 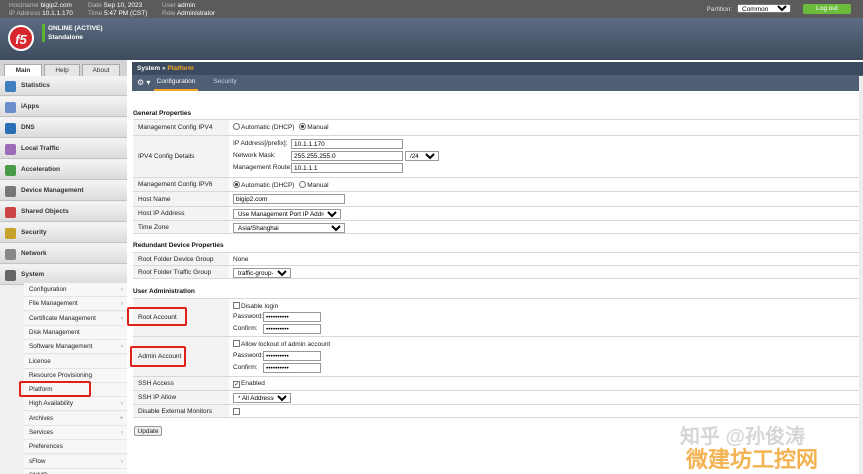 What do you see at coordinates (75, 318) in the screenshot?
I see `system-item-certificate-management: Certificate Management ›` at bounding box center [75, 318].